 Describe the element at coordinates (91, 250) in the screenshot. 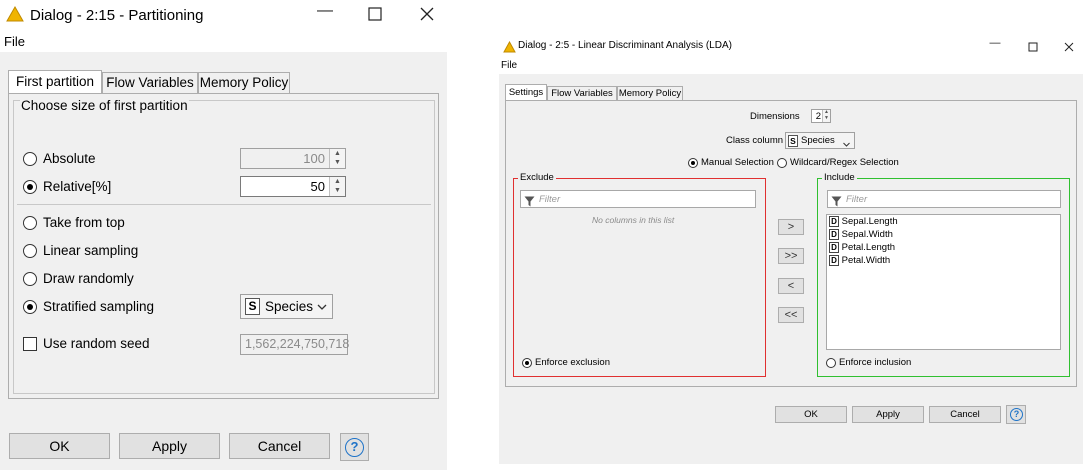

I see `linear-sampling-label: Linear sampling` at that location.